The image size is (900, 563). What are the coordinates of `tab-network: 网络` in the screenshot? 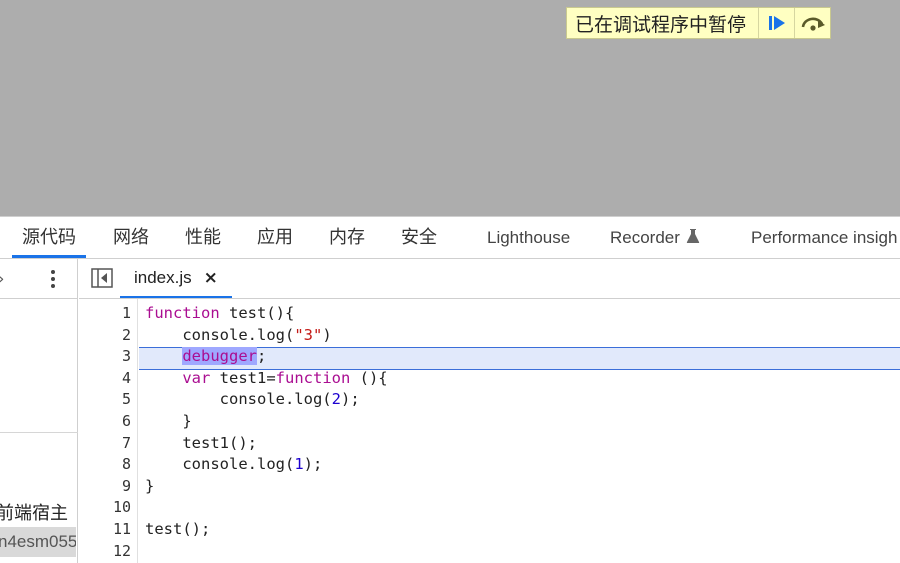 It's located at (131, 237).